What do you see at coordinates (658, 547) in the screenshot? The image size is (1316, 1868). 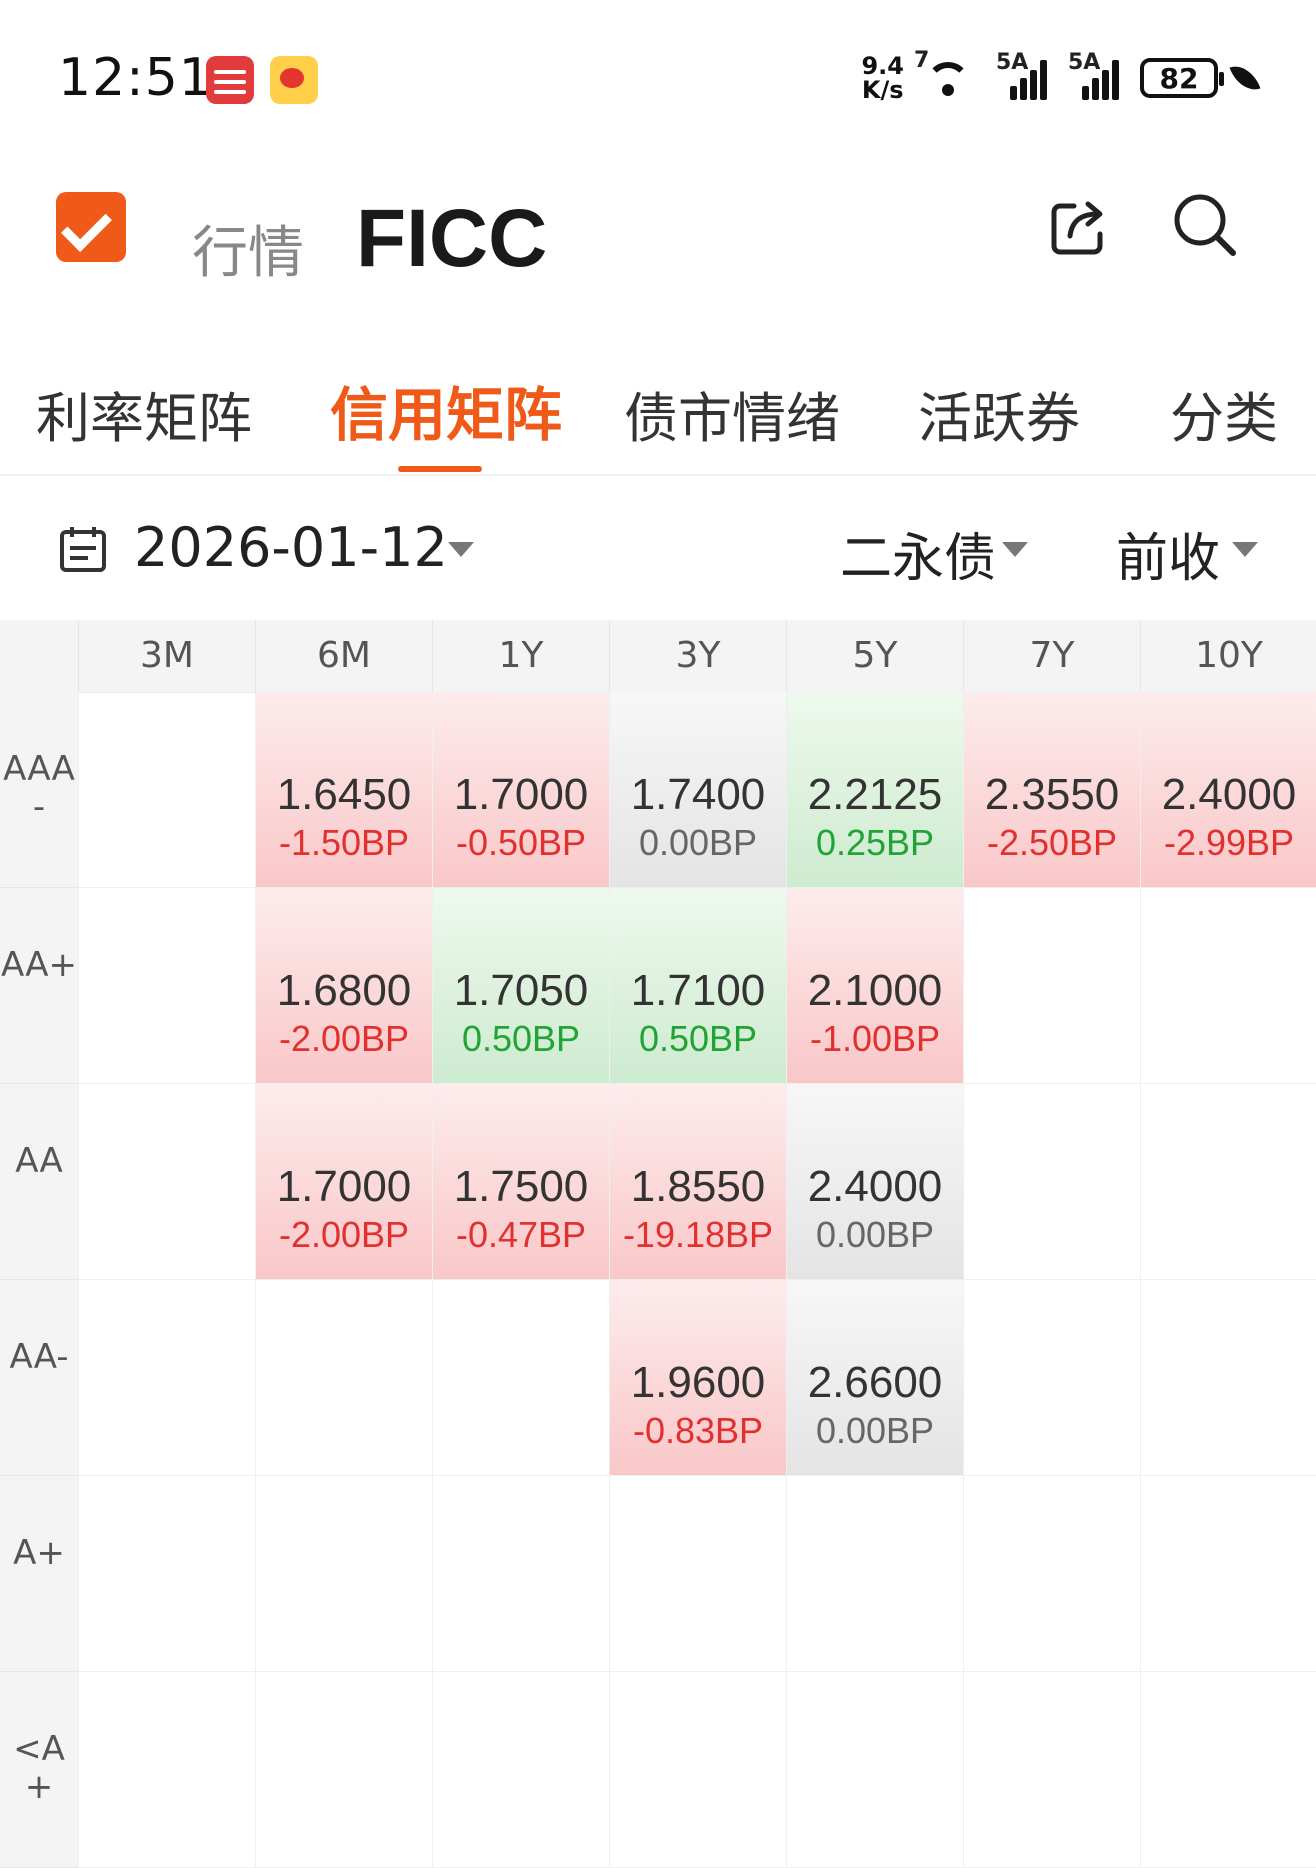 I see `filter-bar: 2026-01-12 二永债 前收` at bounding box center [658, 547].